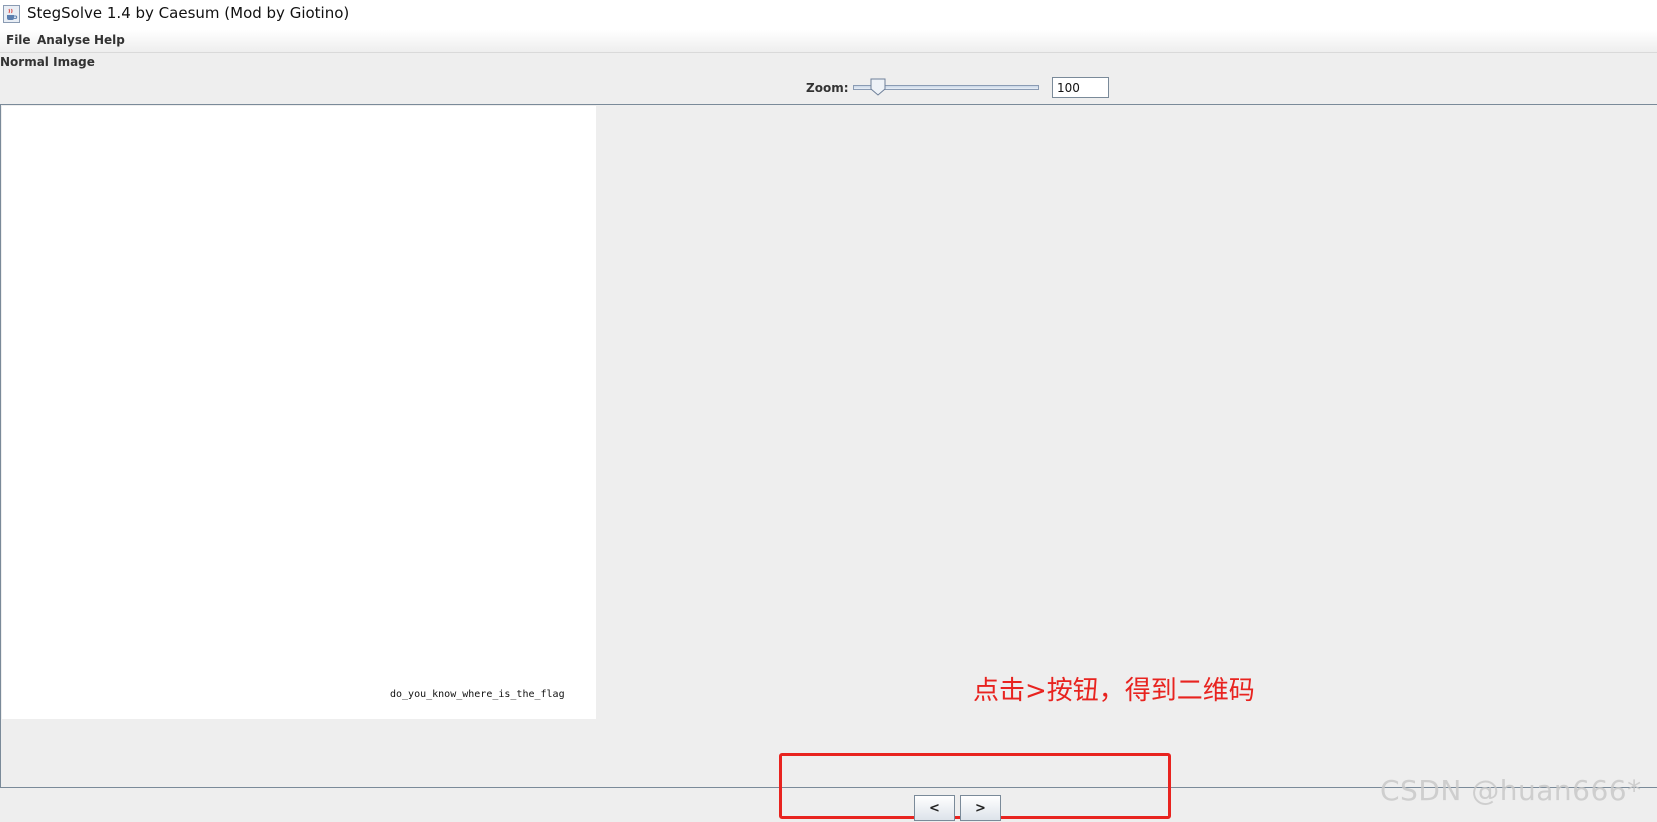 This screenshot has height=822, width=1657. Describe the element at coordinates (47, 62) in the screenshot. I see `image-mode-label: Normal Image` at that location.